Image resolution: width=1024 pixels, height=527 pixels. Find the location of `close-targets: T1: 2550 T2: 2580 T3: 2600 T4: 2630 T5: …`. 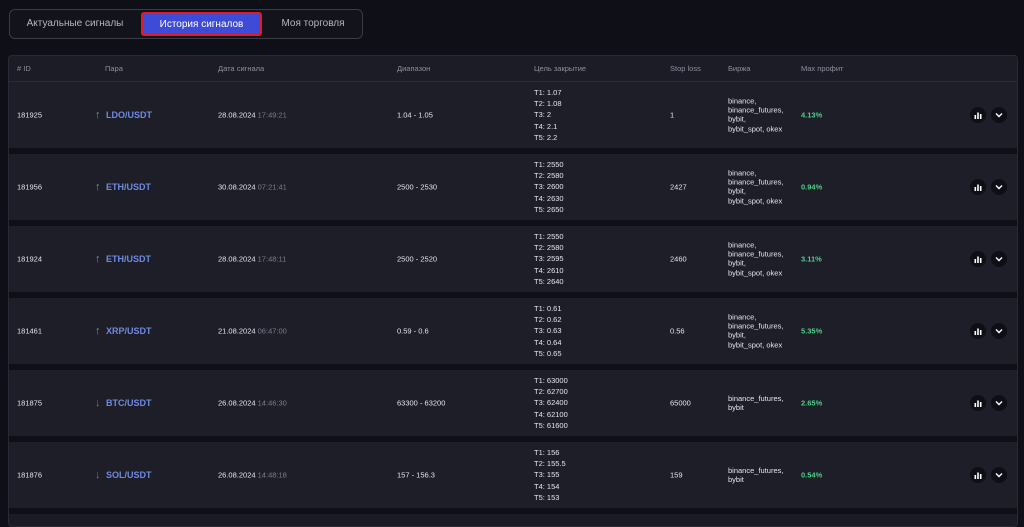

close-targets: T1: 2550 T2: 2580 T3: 2600 T4: 2630 T5: … is located at coordinates (549, 186).